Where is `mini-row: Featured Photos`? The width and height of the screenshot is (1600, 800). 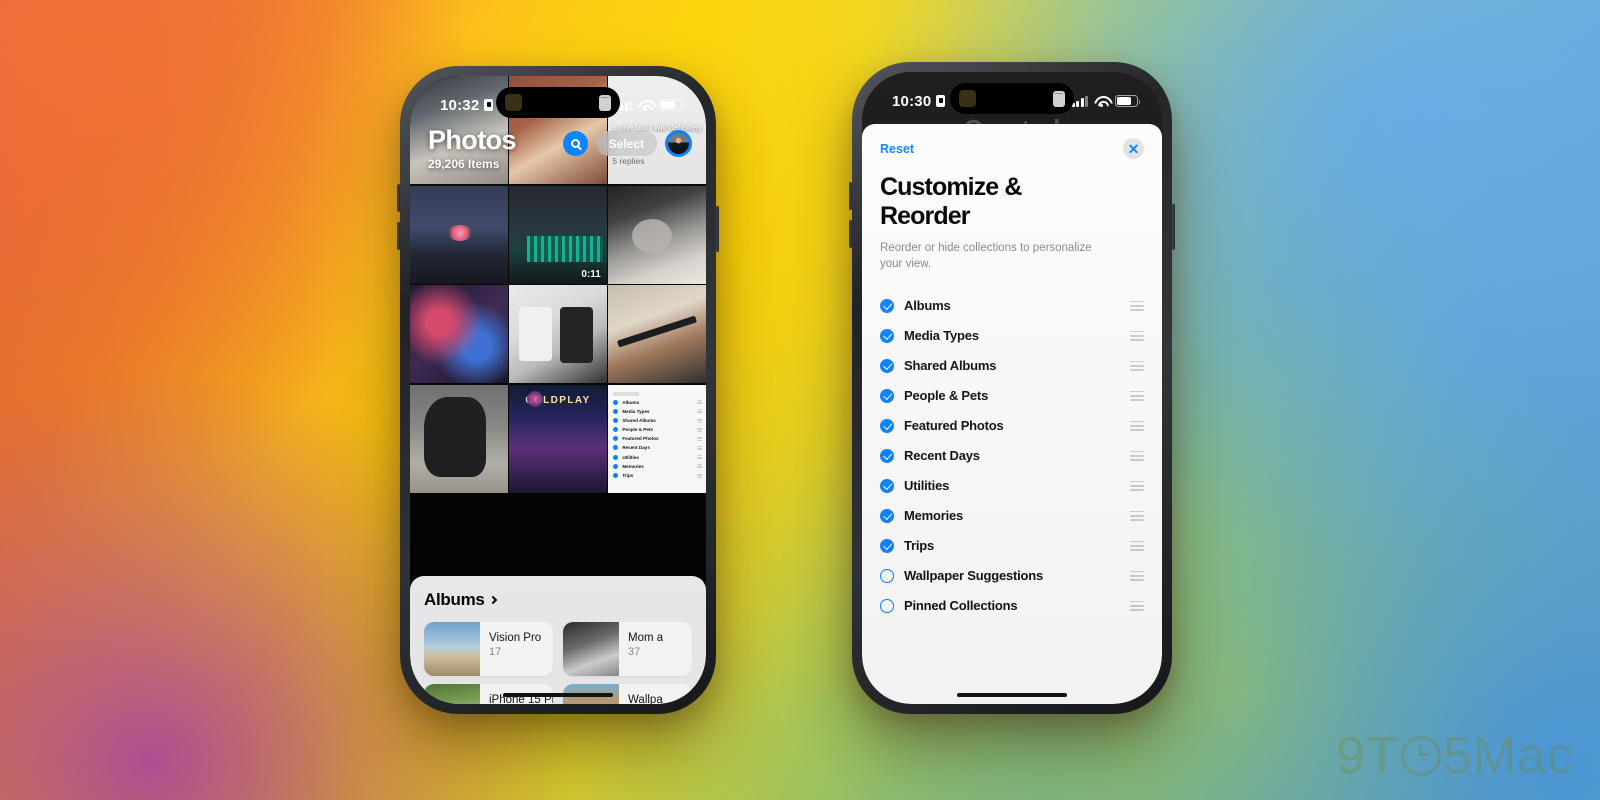 mini-row: Featured Photos is located at coordinates (657, 439).